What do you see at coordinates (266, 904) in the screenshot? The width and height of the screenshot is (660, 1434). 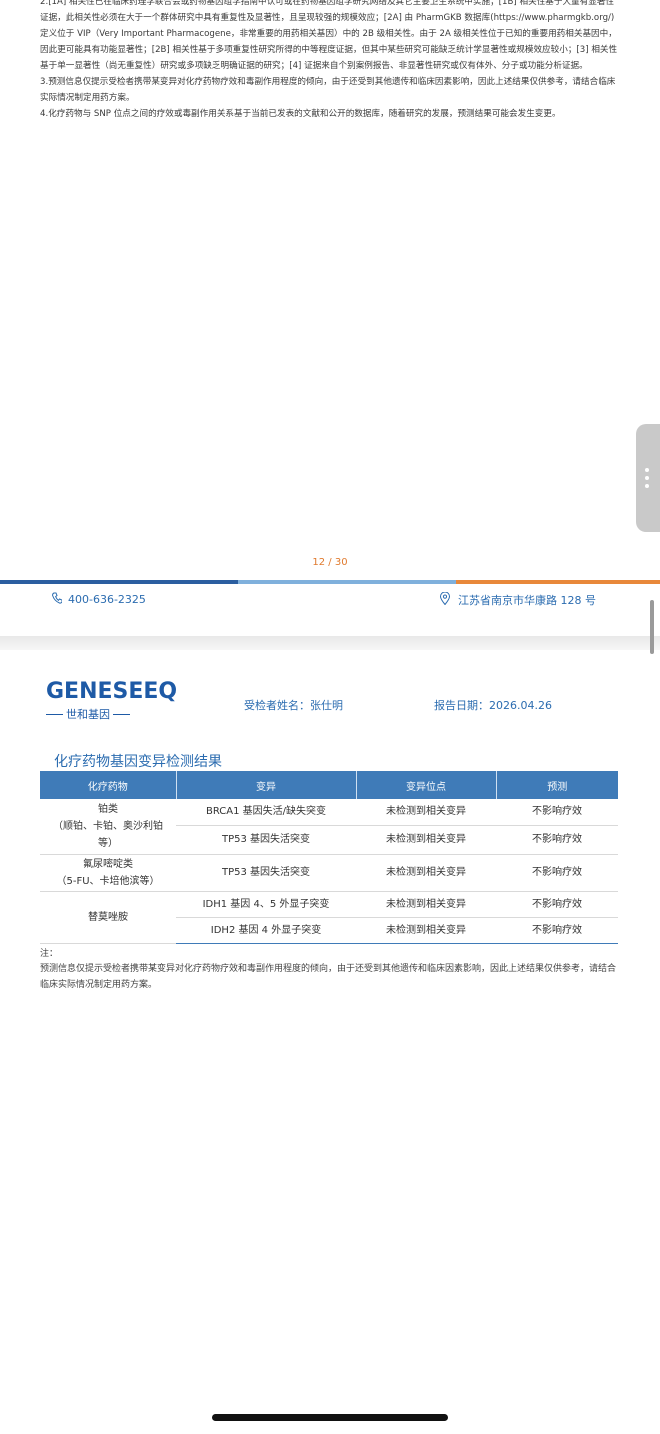 I see `variant-cell: IDH1 基因 4、5 外显子突变` at bounding box center [266, 904].